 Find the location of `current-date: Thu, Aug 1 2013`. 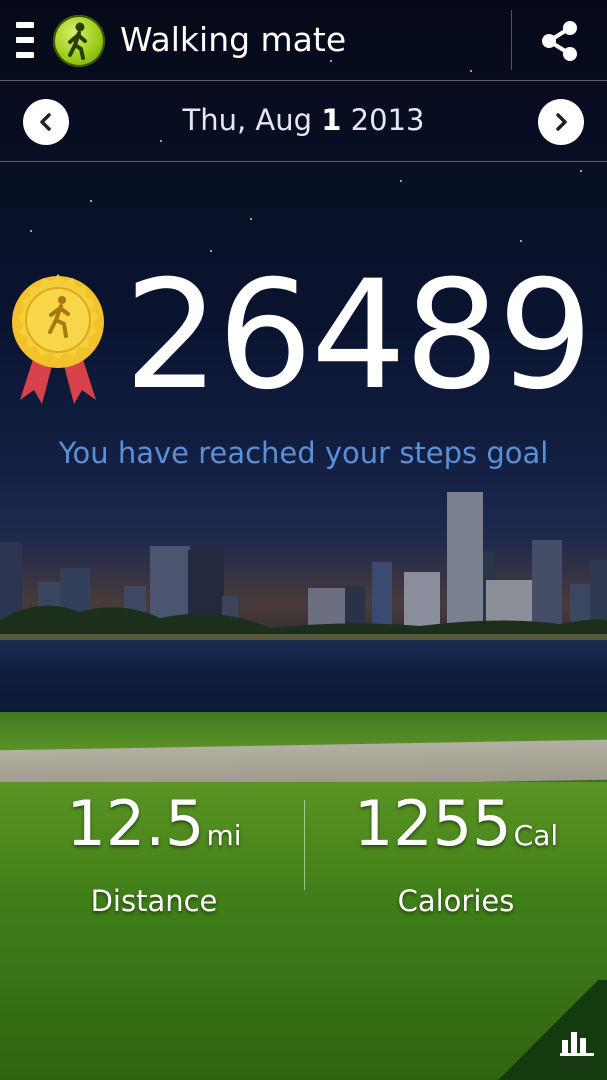

current-date: Thu, Aug 1 2013 is located at coordinates (303, 120).